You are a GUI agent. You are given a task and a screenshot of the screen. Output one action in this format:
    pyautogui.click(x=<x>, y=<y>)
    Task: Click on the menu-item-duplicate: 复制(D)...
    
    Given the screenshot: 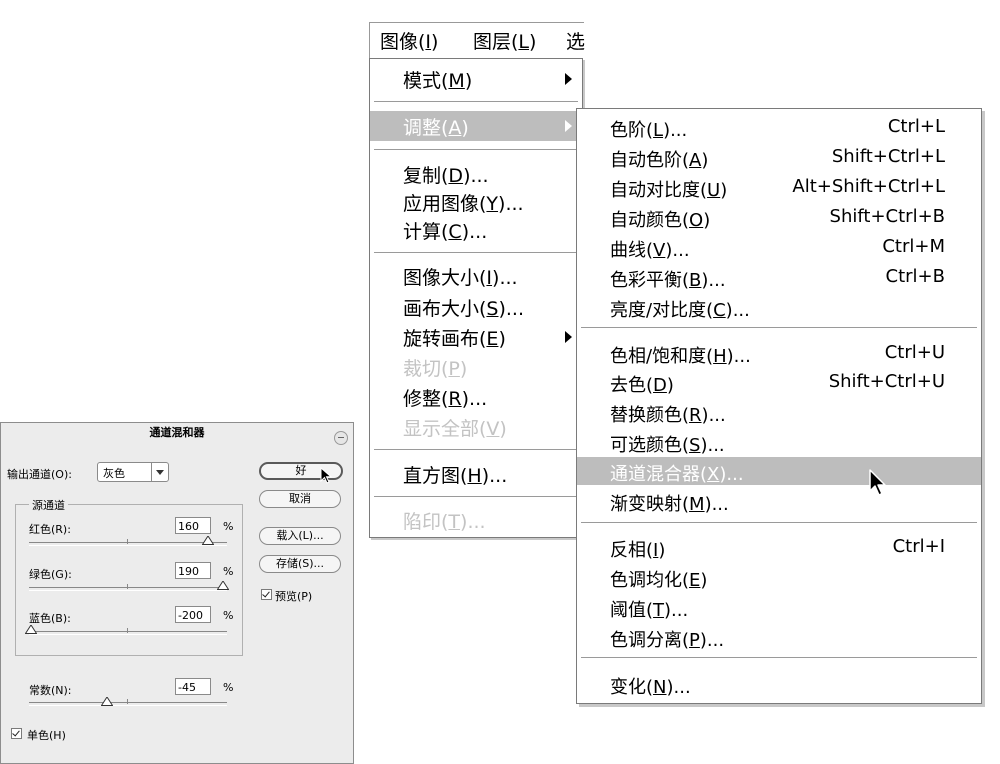 What is the action you would take?
    pyautogui.click(x=476, y=174)
    